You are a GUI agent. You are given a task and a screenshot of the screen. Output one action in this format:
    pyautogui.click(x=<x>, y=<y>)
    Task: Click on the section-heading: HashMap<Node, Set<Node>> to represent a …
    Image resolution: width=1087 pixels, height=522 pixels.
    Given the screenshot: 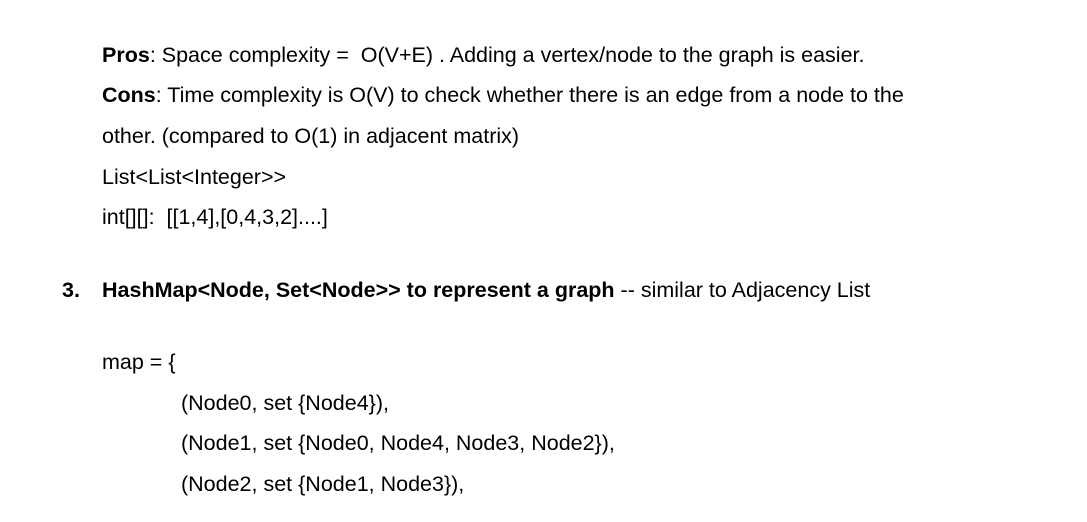 What is the action you would take?
    pyautogui.click(x=358, y=290)
    